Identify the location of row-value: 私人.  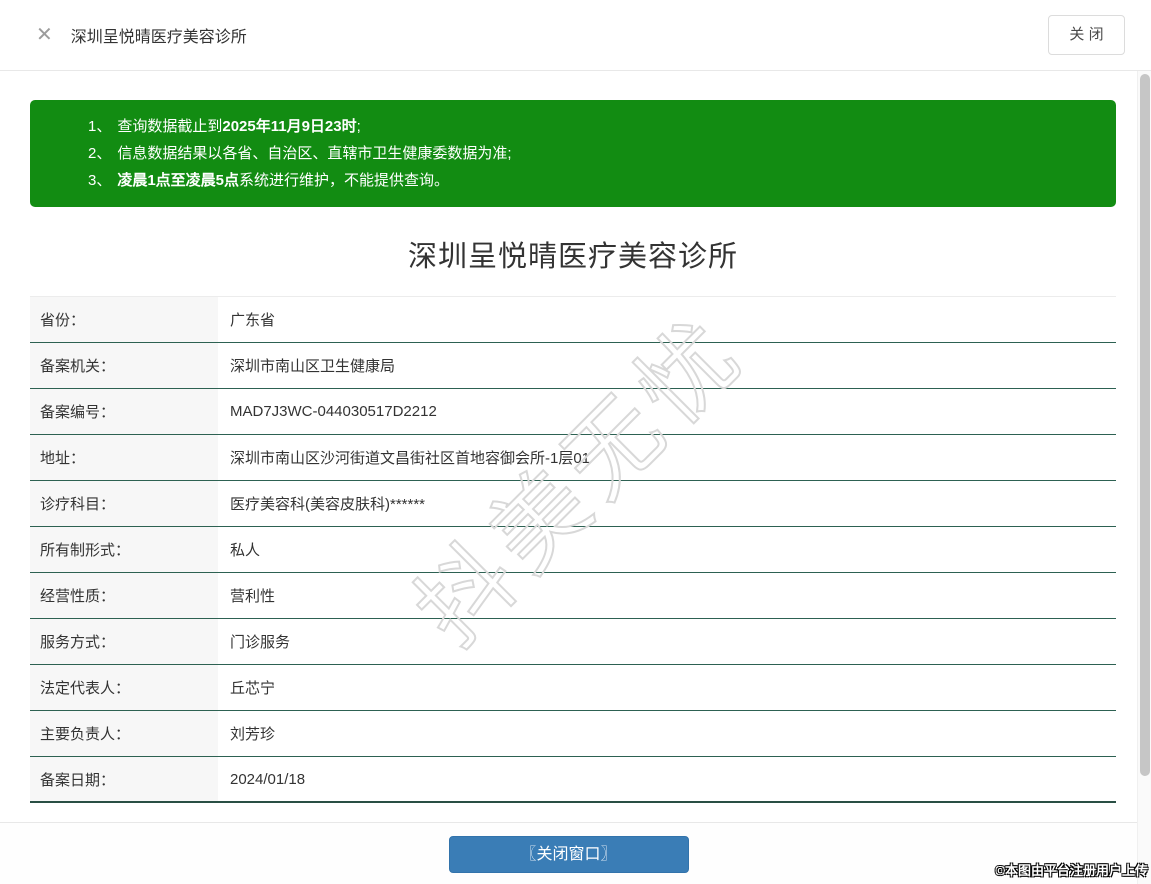
(245, 550).